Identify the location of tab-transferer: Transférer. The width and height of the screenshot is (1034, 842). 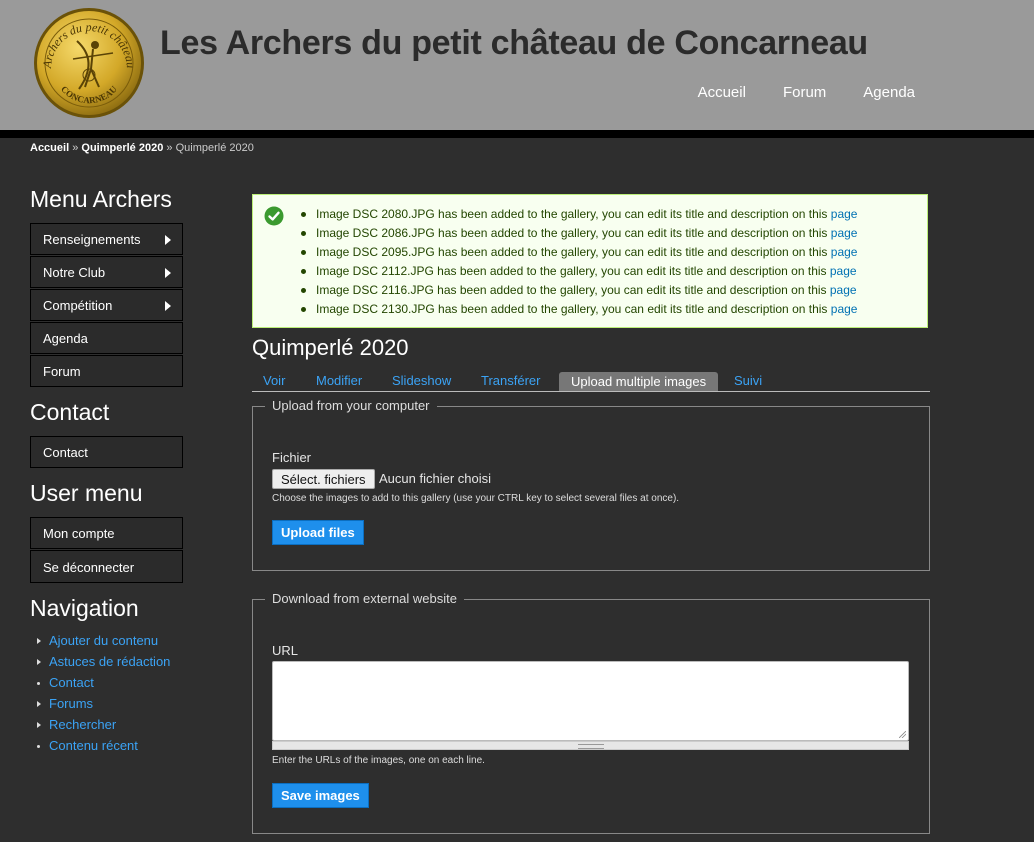
(510, 380).